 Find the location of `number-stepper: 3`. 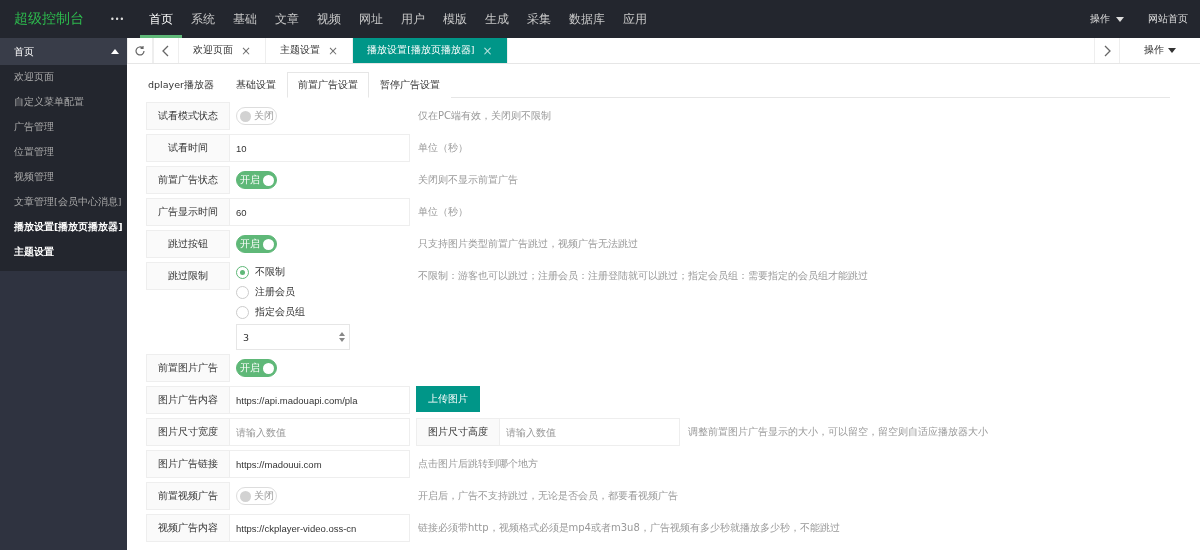

number-stepper: 3 is located at coordinates (293, 337).